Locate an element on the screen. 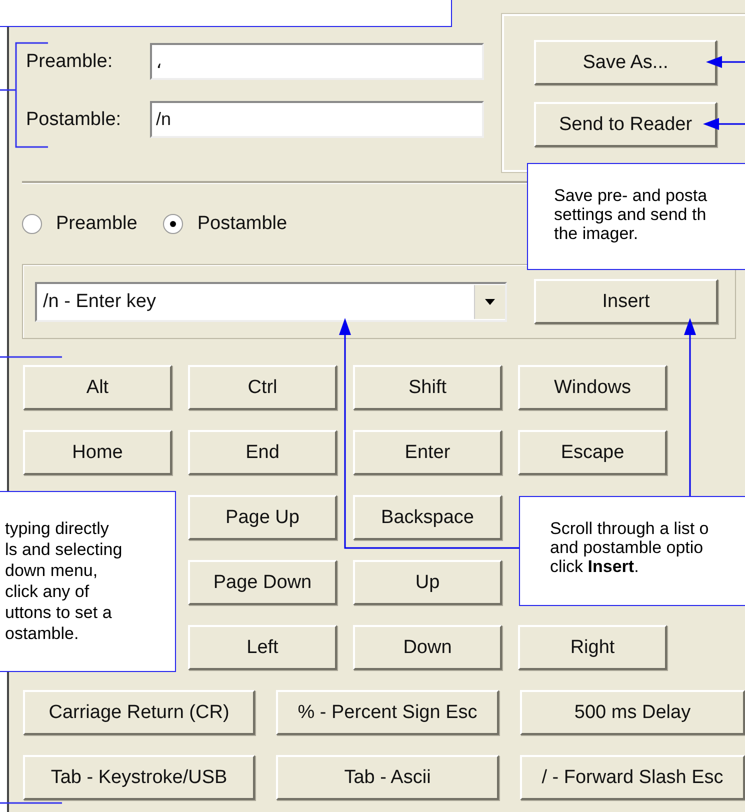  key-button: Escape is located at coordinates (592, 452).